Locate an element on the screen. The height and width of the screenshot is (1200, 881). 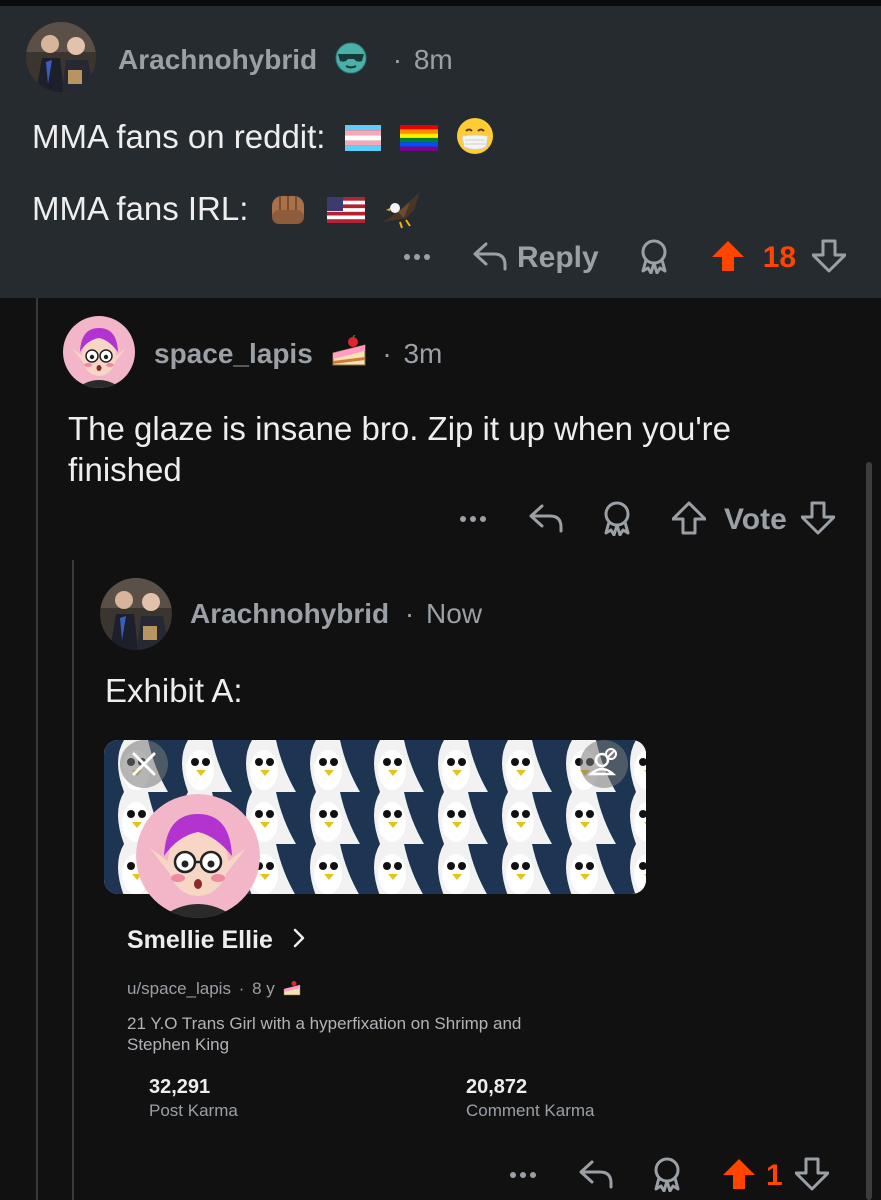
comment-actions: 1 is located at coordinates (669, 1176).